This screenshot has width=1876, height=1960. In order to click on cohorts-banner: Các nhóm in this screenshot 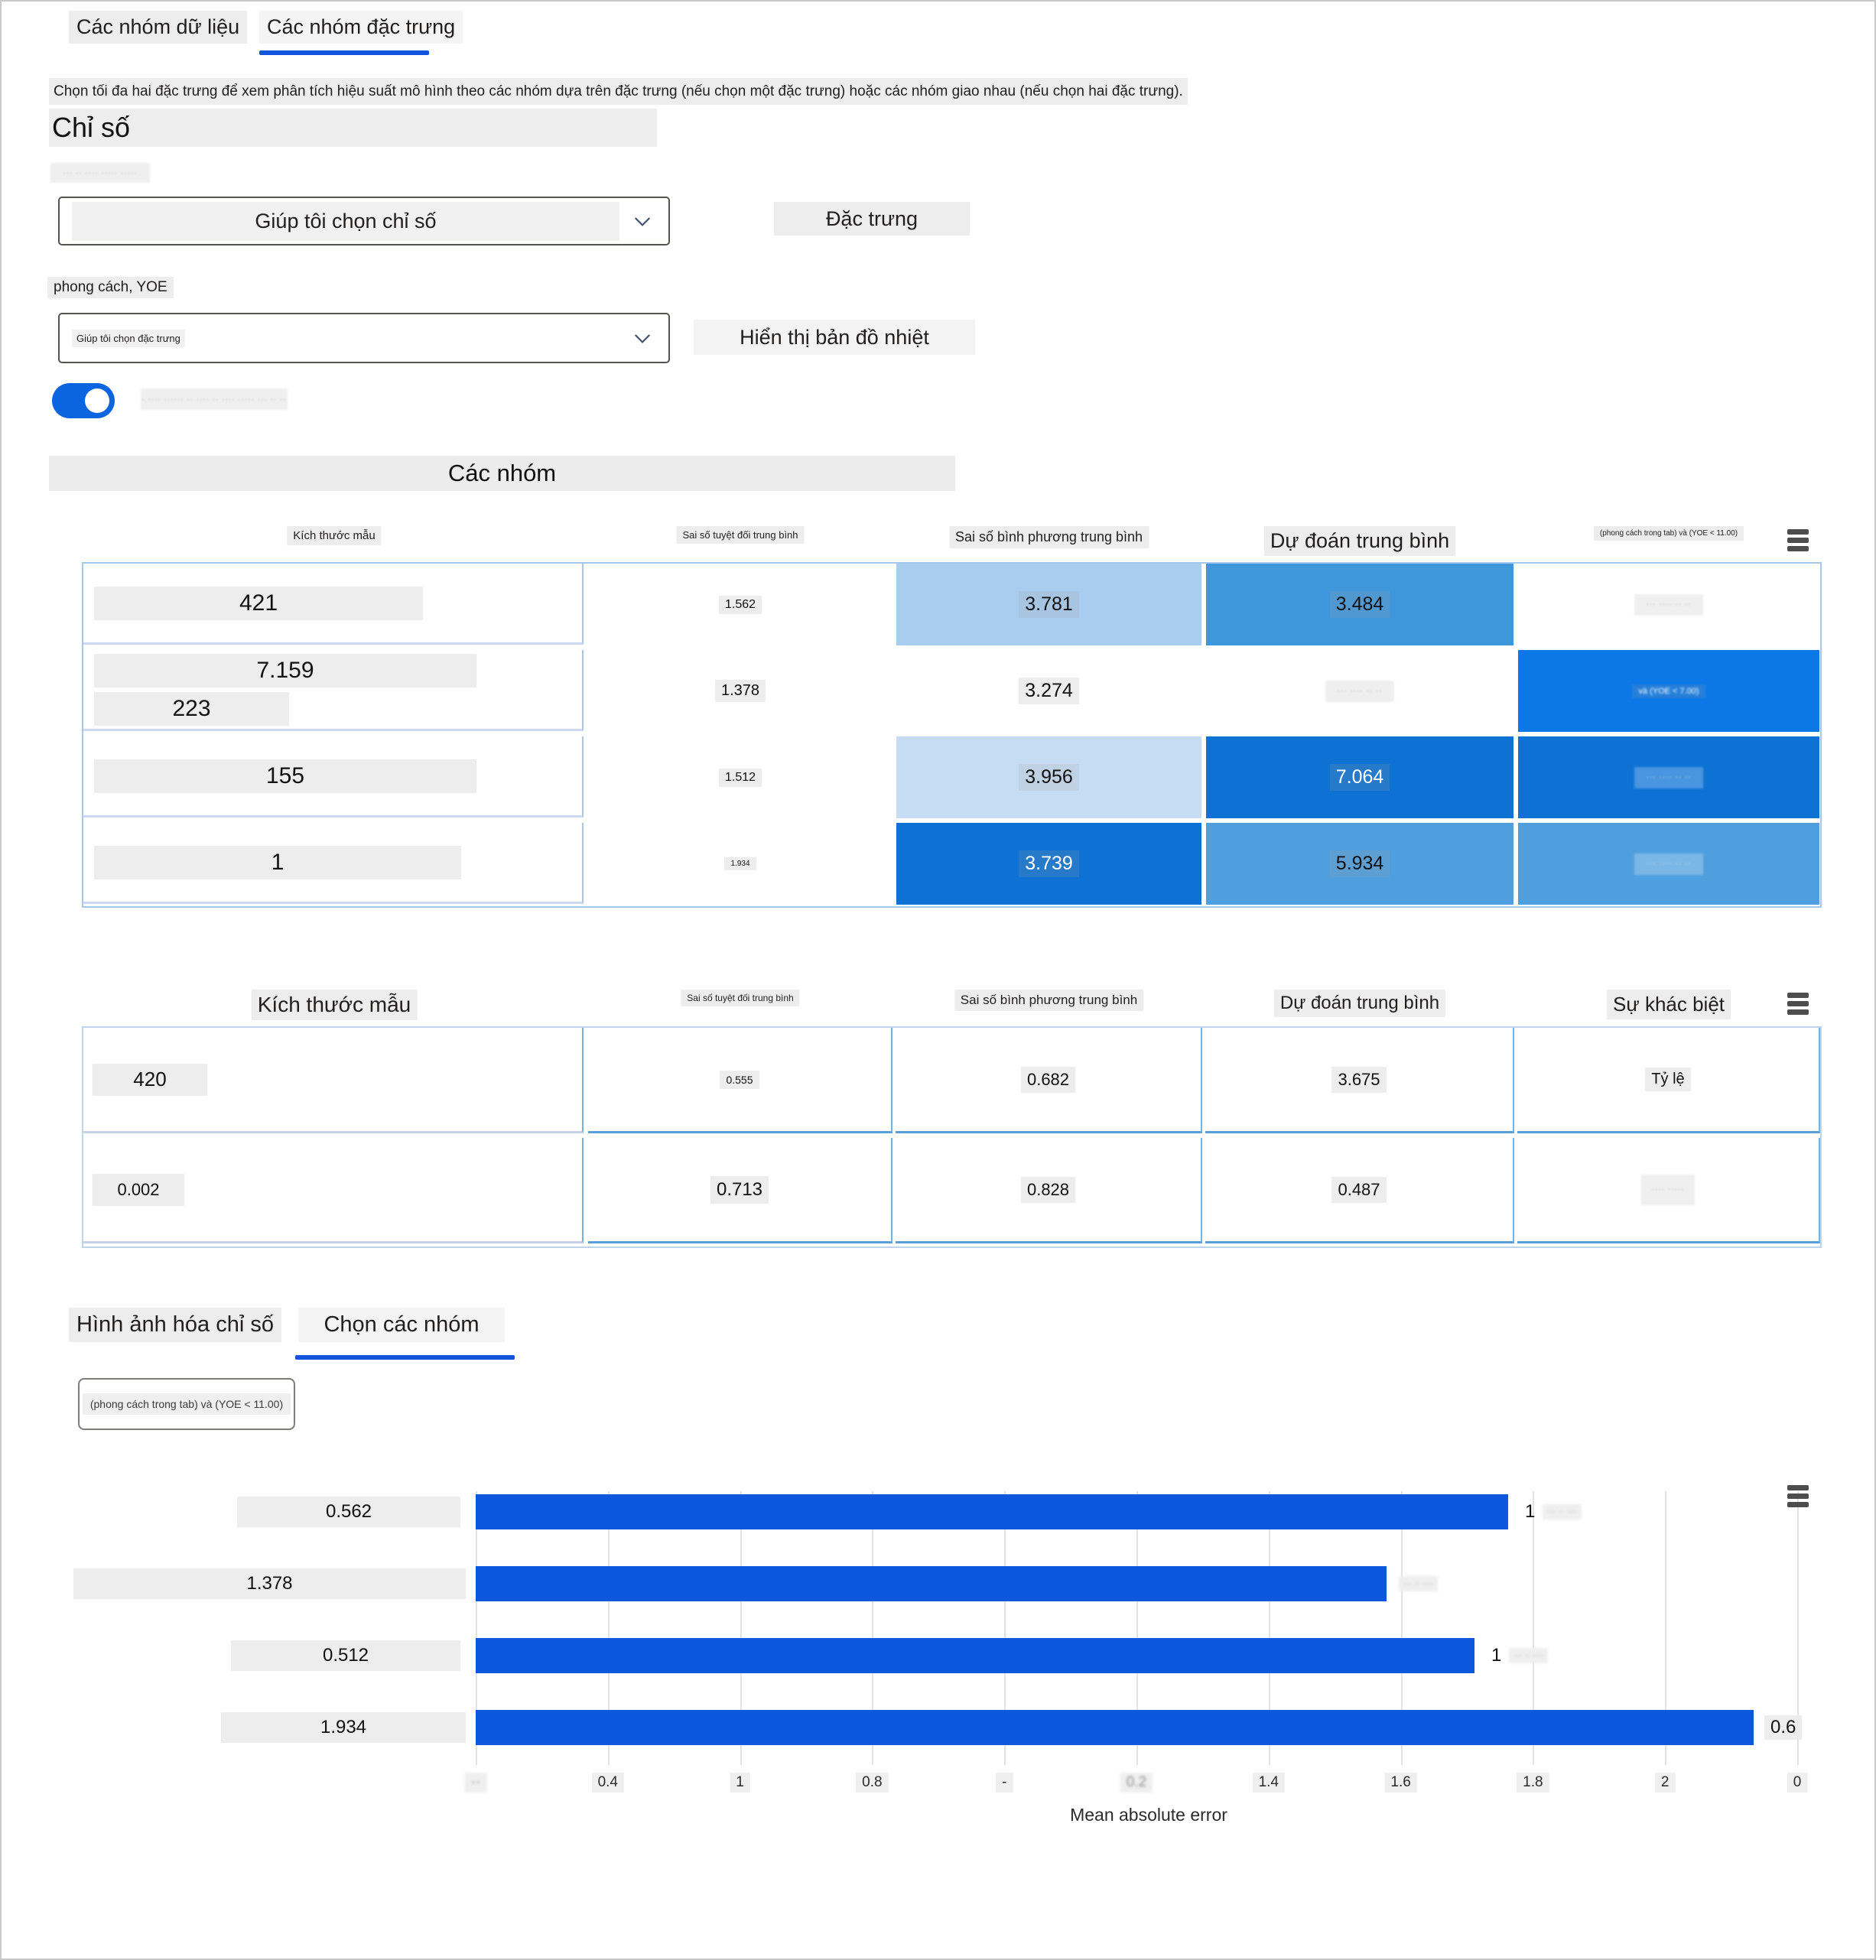, I will do `click(502, 474)`.